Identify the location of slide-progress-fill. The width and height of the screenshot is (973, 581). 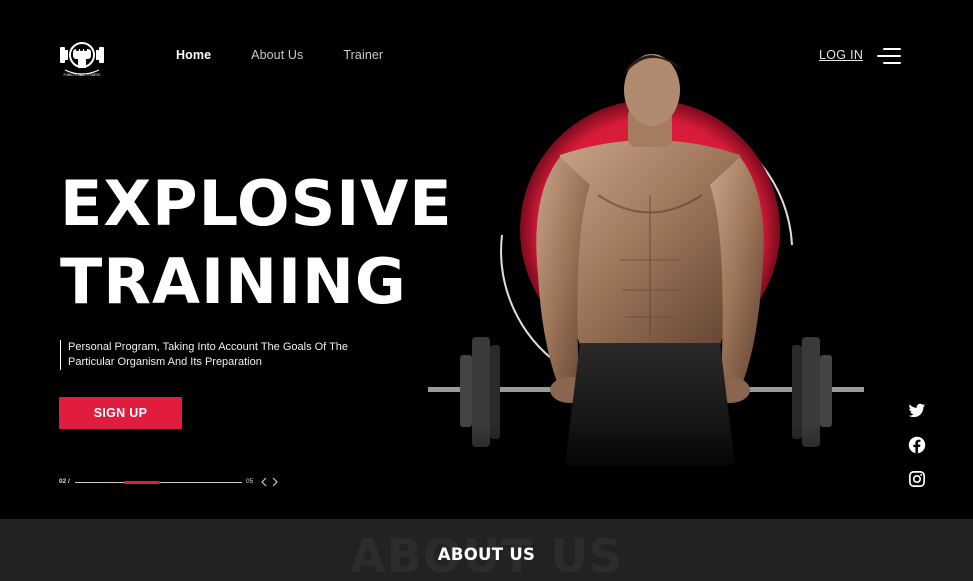
(142, 482).